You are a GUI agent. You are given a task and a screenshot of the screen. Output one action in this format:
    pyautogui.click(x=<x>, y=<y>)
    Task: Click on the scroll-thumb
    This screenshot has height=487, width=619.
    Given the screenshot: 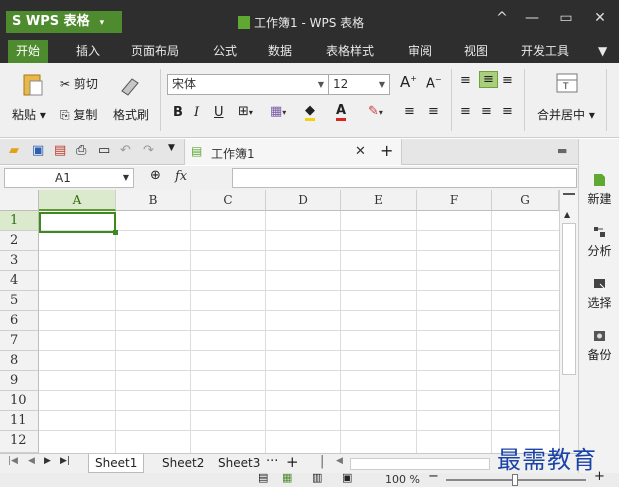 What is the action you would take?
    pyautogui.click(x=569, y=299)
    